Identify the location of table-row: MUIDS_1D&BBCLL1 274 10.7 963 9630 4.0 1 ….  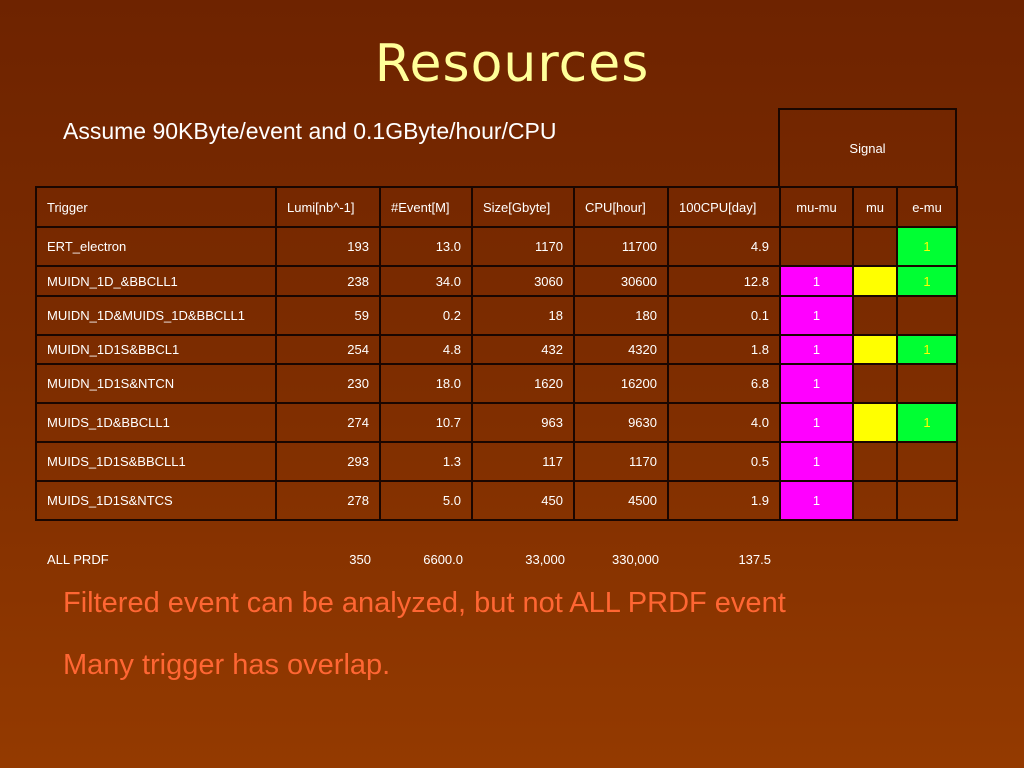
(496, 422).